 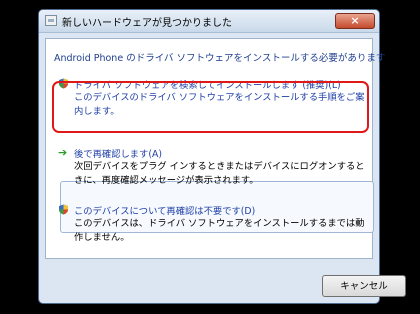 What do you see at coordinates (147, 23) in the screenshot?
I see `window-title: 新しいハードウェアが見つかりました` at bounding box center [147, 23].